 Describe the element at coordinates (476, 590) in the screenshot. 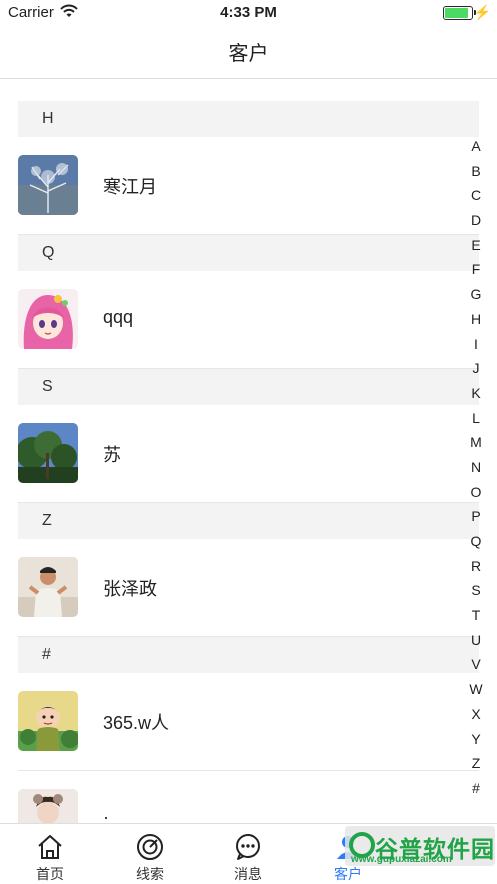

I see `index-letter: S` at that location.